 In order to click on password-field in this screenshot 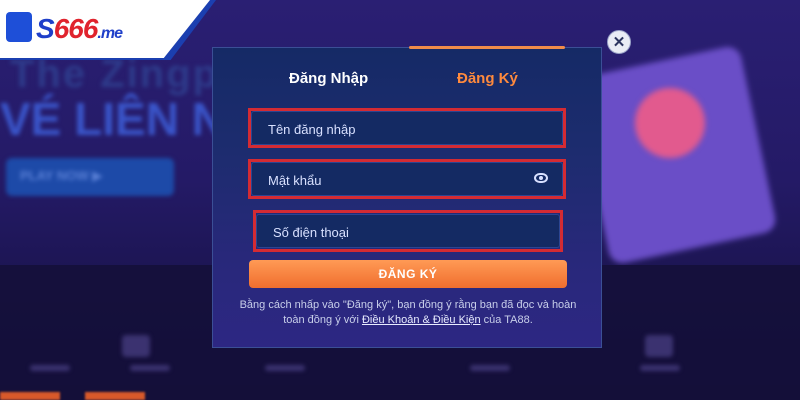, I will do `click(407, 179)`.